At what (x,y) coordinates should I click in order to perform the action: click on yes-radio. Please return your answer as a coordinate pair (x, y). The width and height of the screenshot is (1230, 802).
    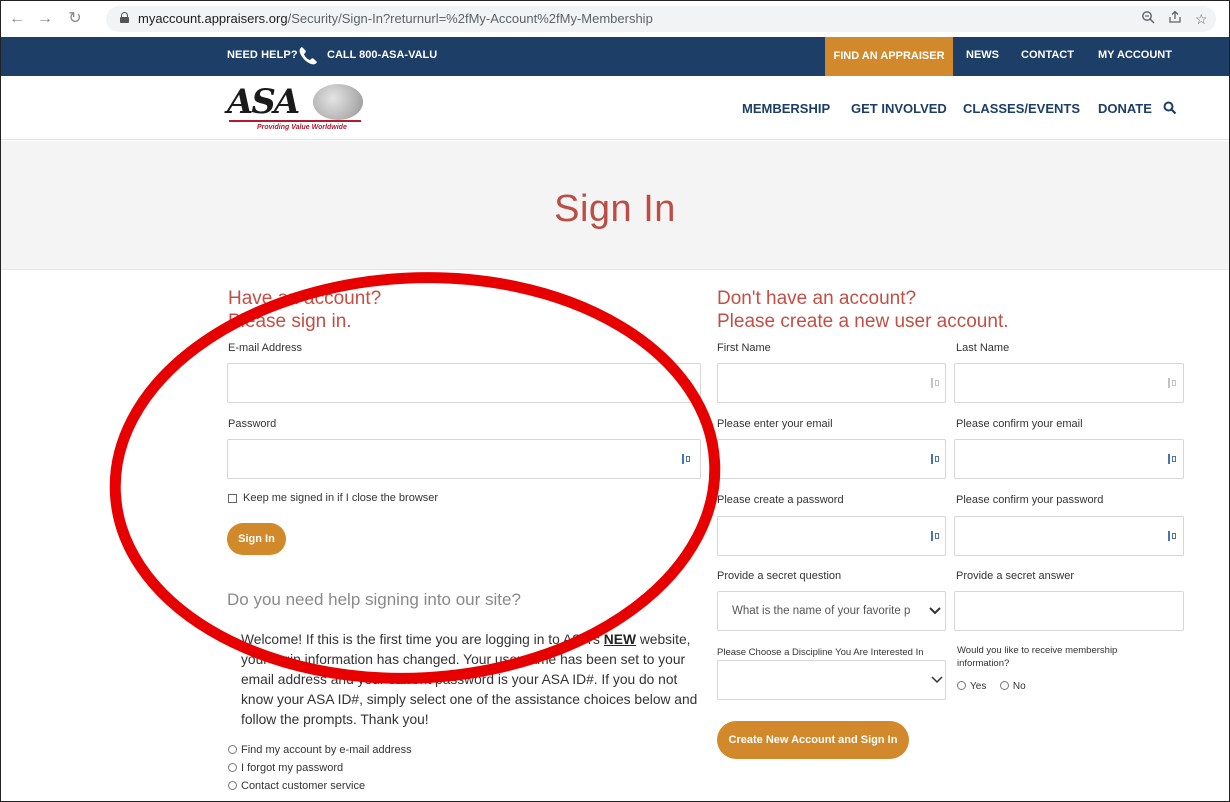
    Looking at the image, I should click on (961, 685).